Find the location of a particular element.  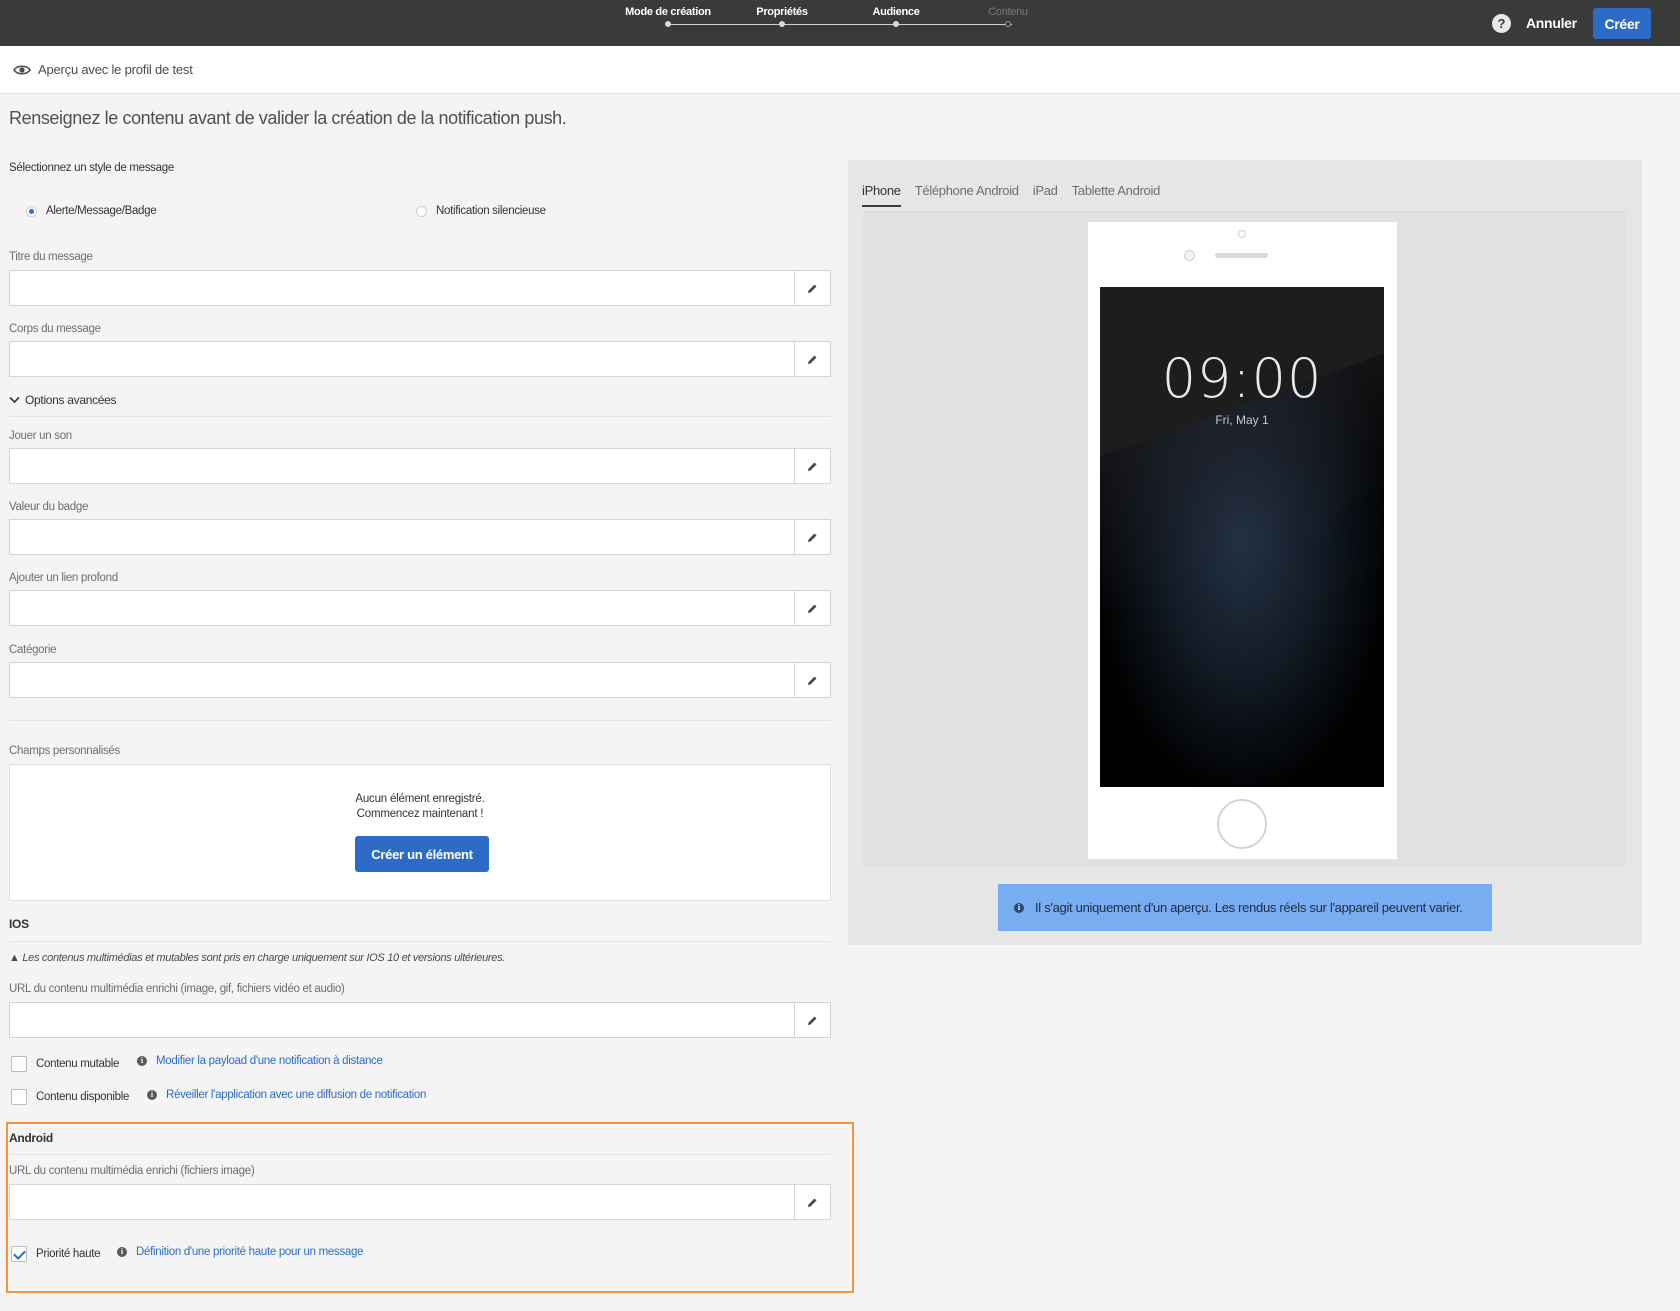

edit-deeplink-button is located at coordinates (812, 608).